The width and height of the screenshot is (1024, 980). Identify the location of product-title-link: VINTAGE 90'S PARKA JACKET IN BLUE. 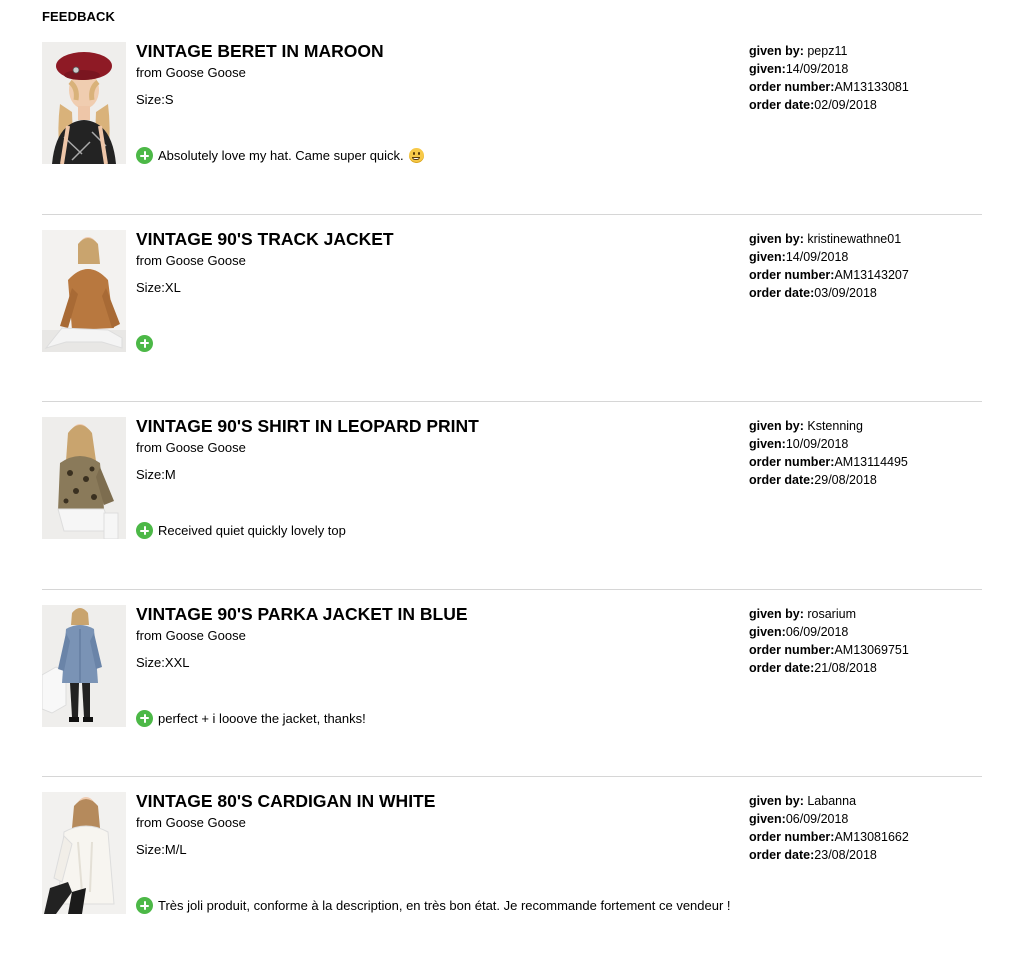
(302, 614).